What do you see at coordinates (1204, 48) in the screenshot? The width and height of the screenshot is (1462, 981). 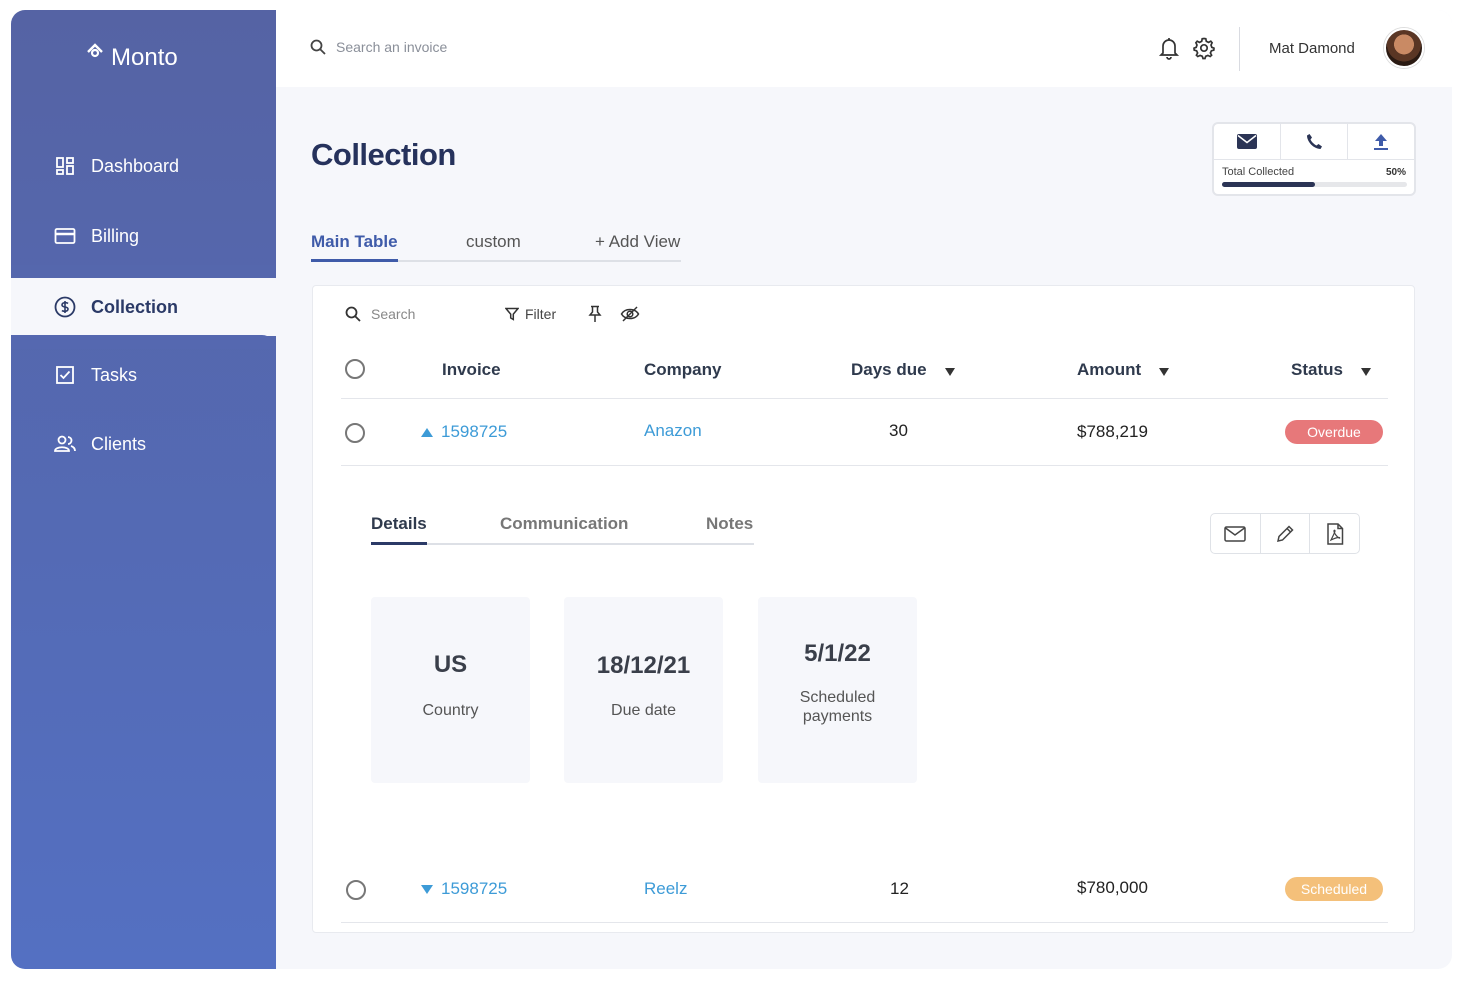 I see `gear-icon` at bounding box center [1204, 48].